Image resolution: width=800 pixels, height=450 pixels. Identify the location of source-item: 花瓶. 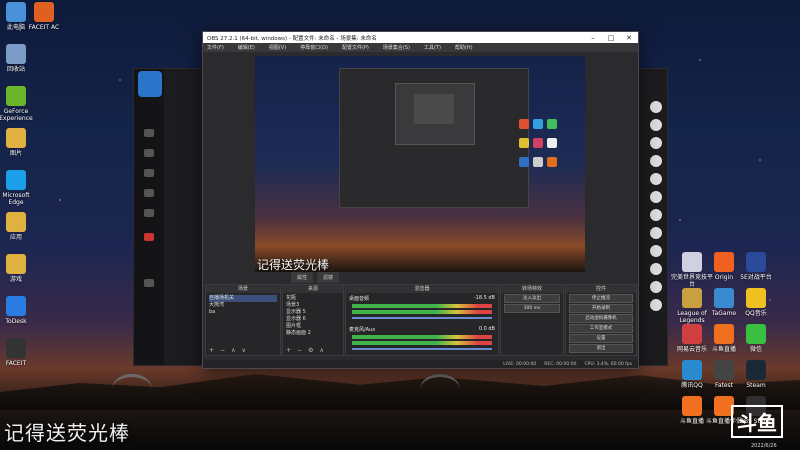
(313, 298).